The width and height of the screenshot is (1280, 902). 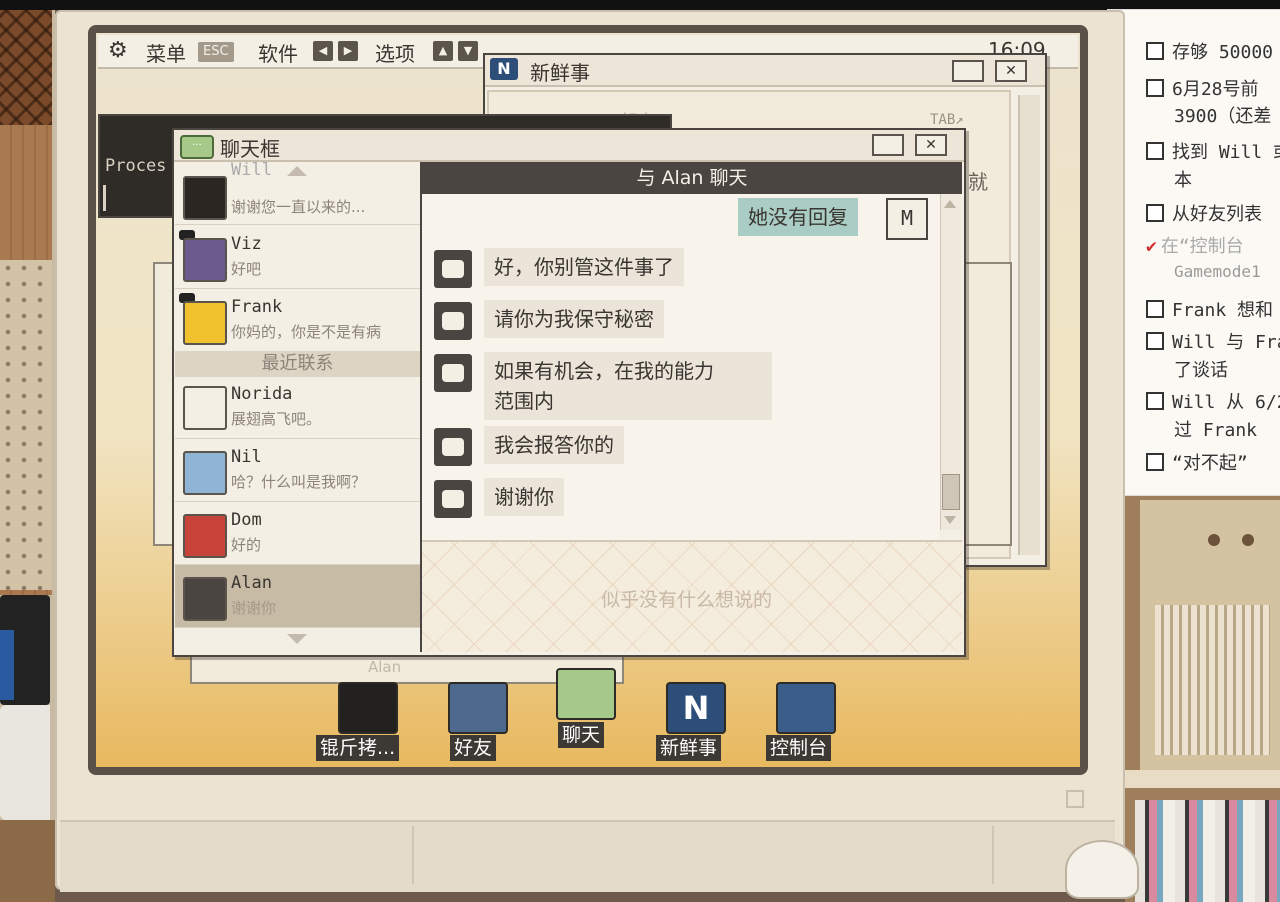 What do you see at coordinates (246, 545) in the screenshot?
I see `contact-preview: 好的` at bounding box center [246, 545].